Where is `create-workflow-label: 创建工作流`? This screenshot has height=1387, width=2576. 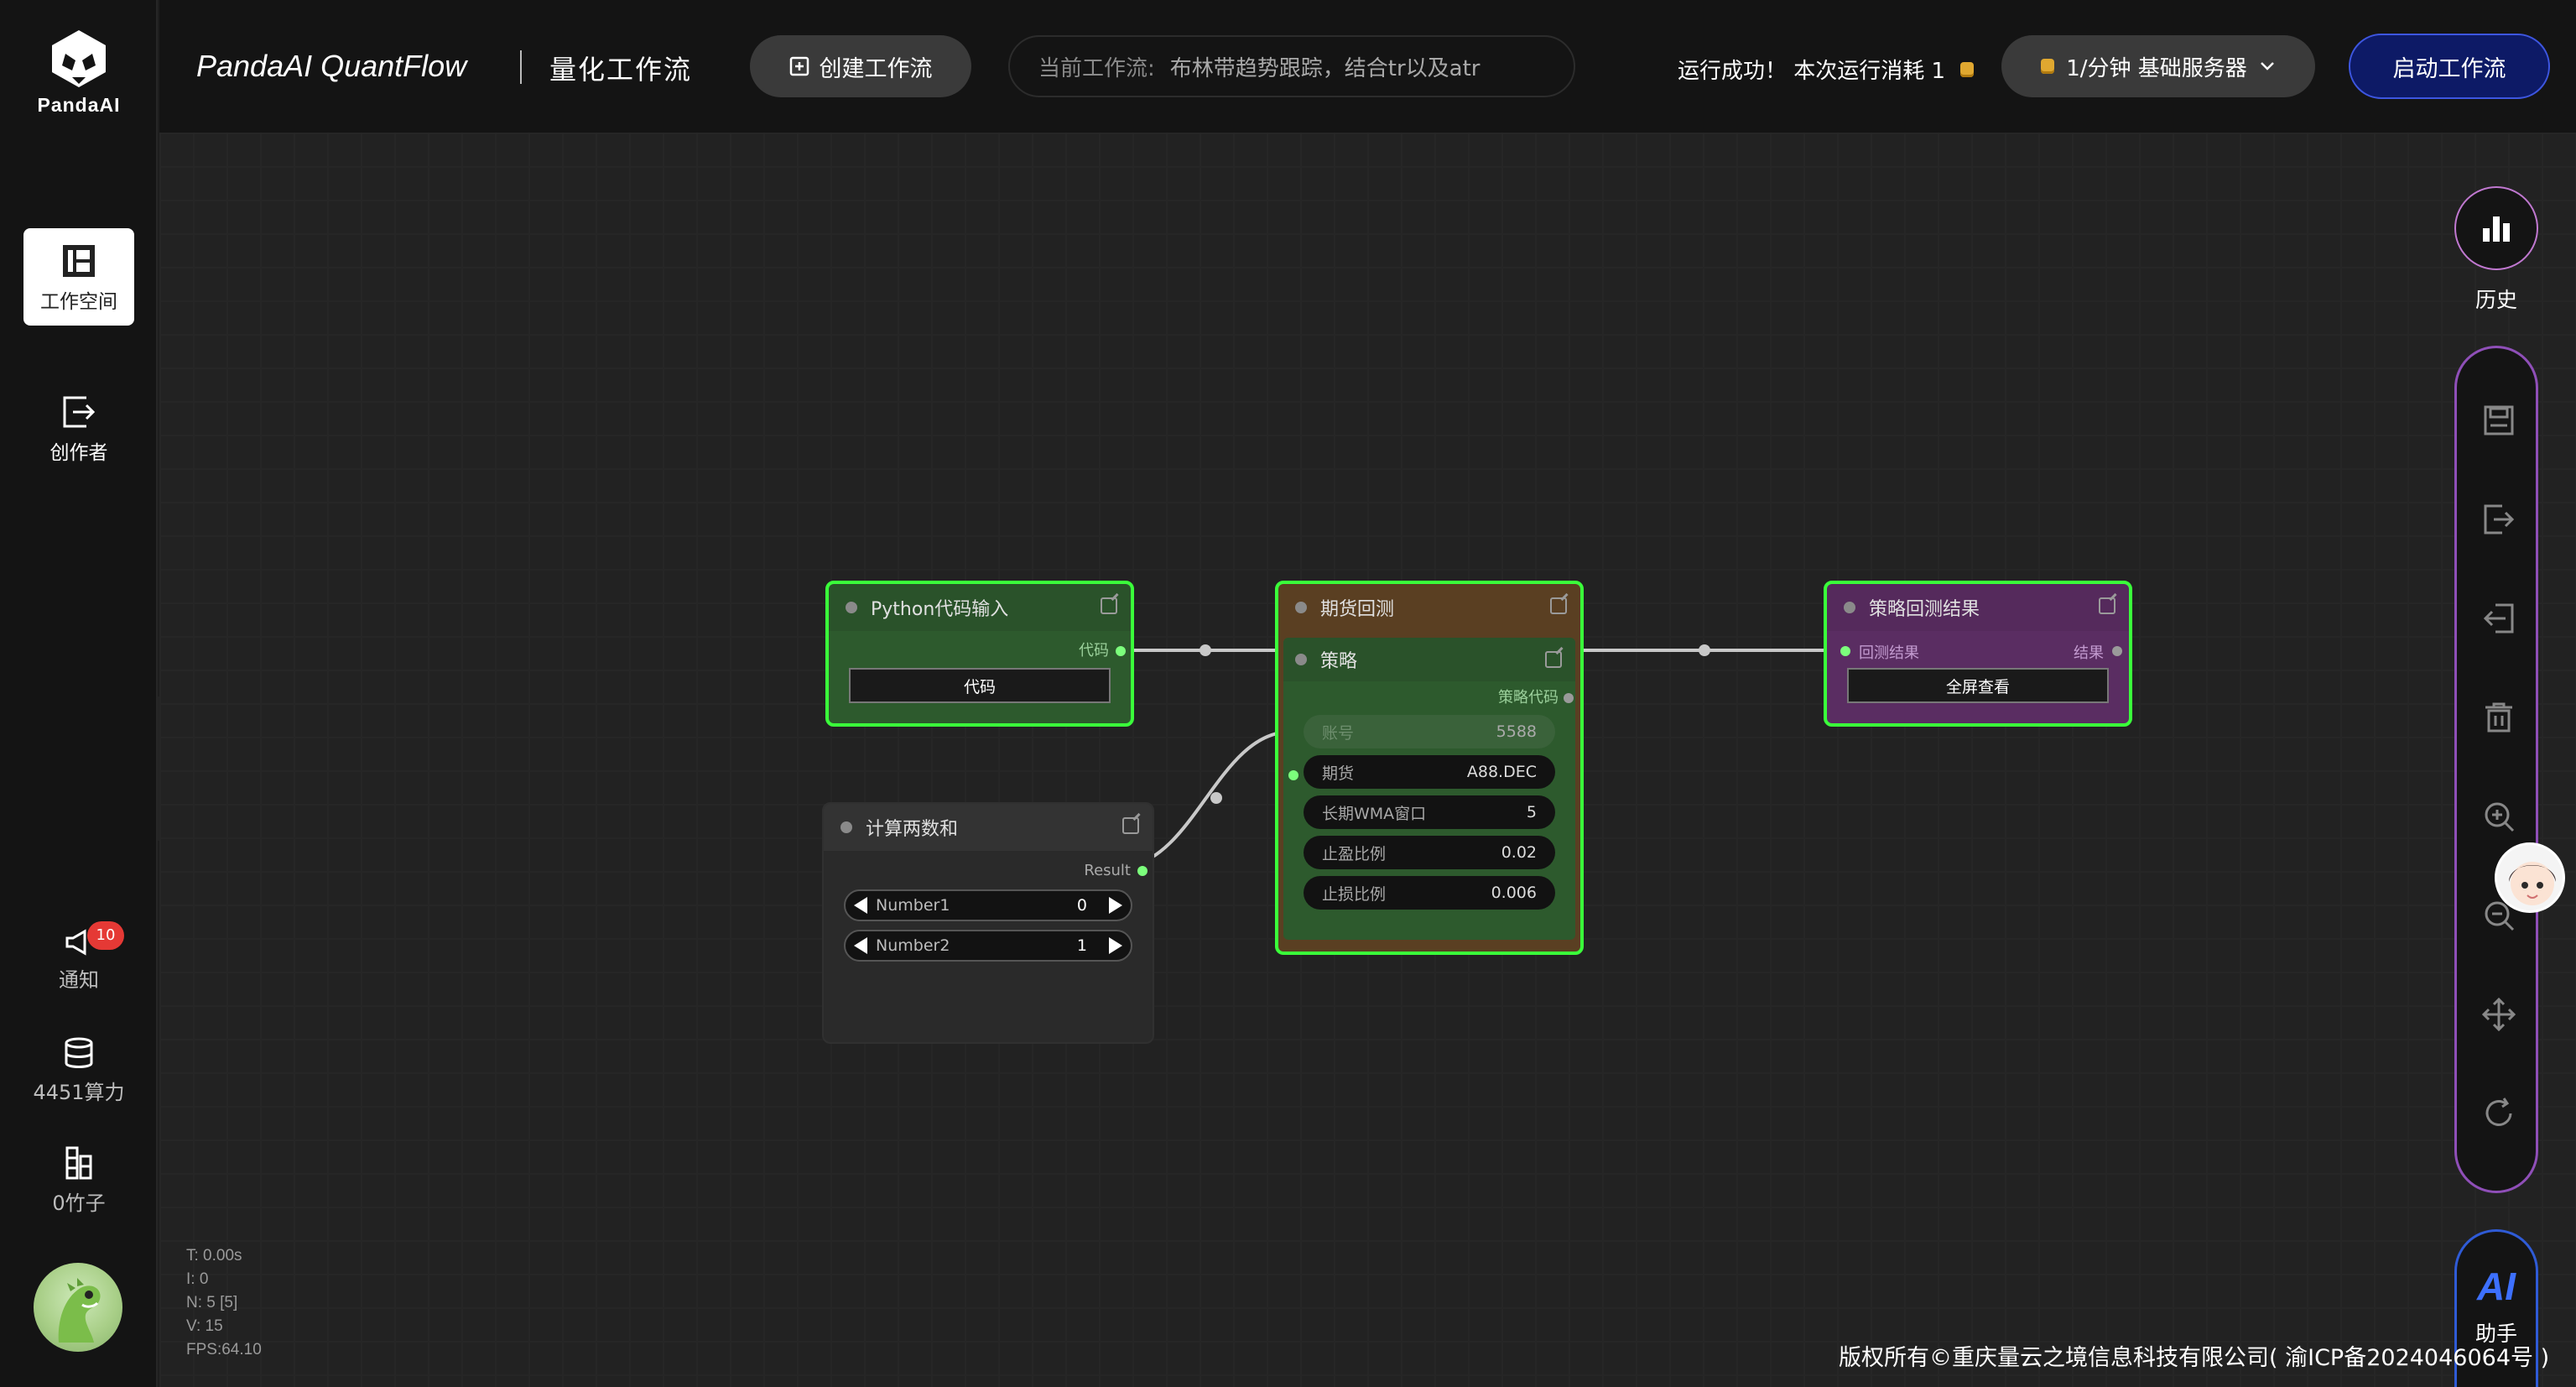
create-workflow-label: 创建工作流 is located at coordinates (876, 68).